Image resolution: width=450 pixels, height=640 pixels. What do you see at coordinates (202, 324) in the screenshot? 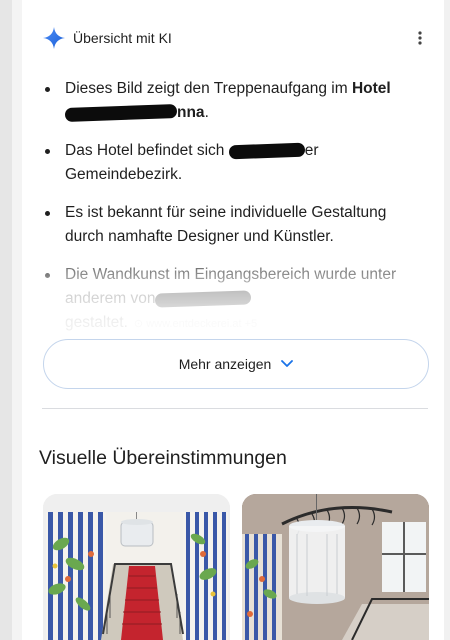
I see `citation-text: www.entdeckerei.at +5` at bounding box center [202, 324].